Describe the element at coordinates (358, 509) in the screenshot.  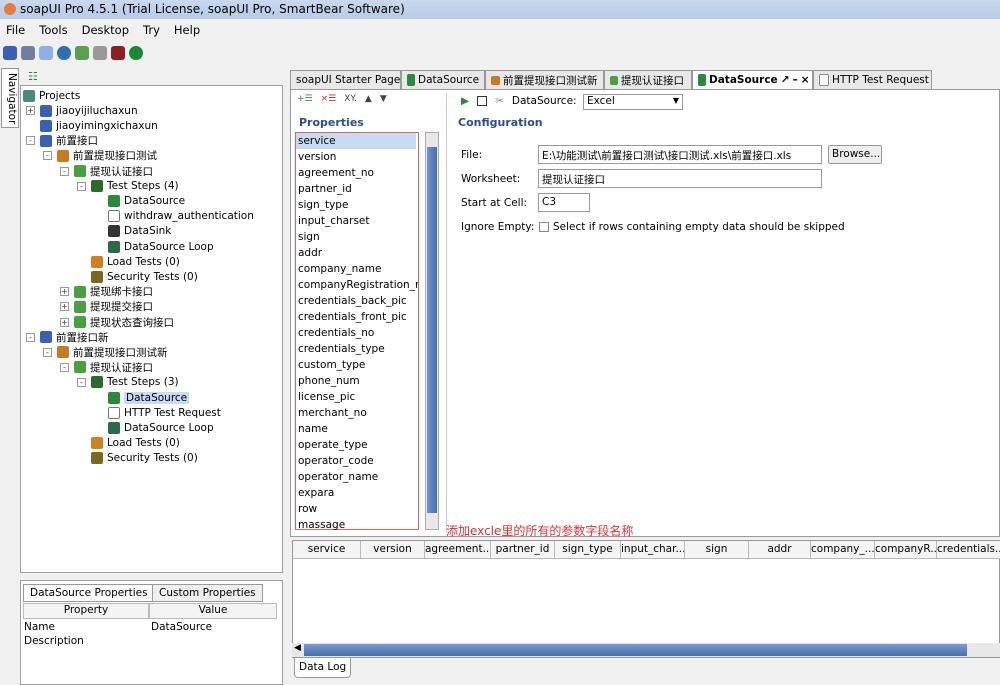
I see `property-item: row` at that location.